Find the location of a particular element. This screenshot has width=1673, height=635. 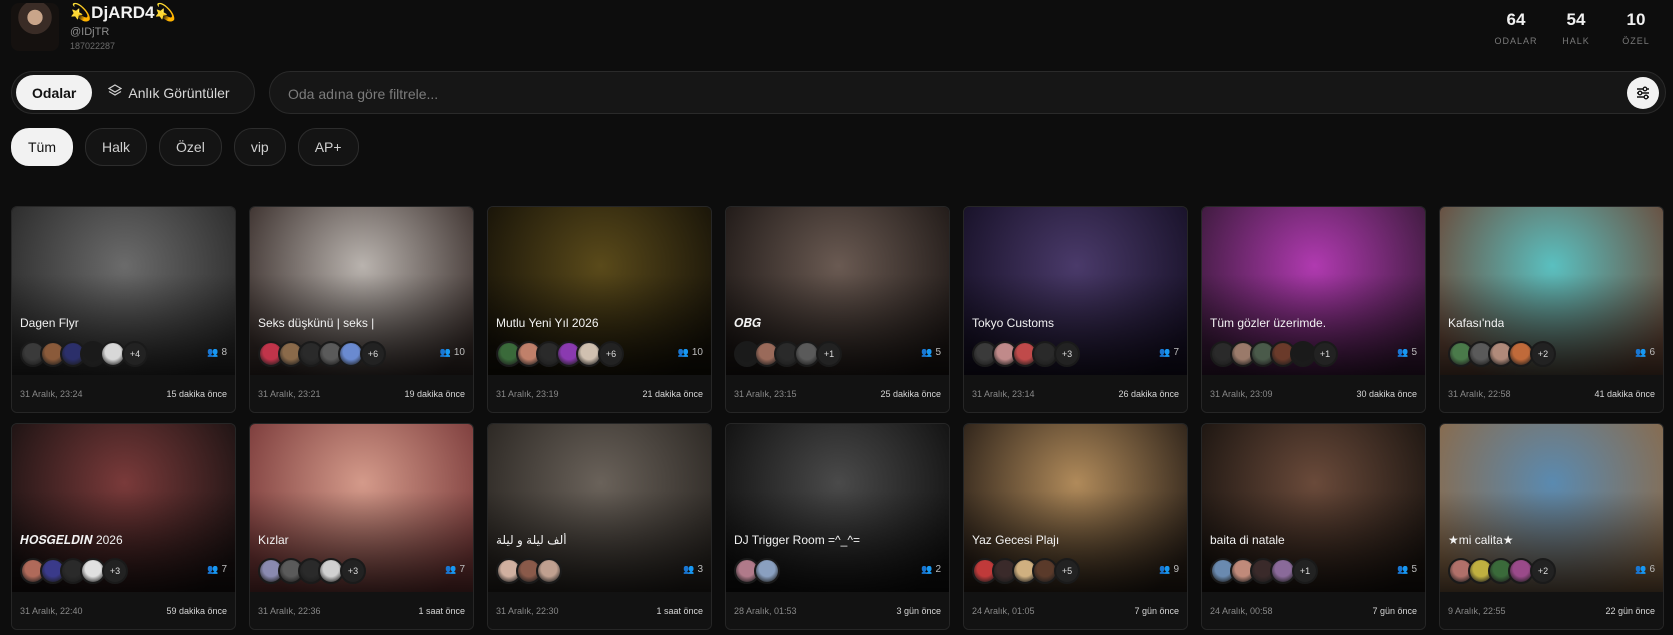

member-avatar is located at coordinates (767, 571).